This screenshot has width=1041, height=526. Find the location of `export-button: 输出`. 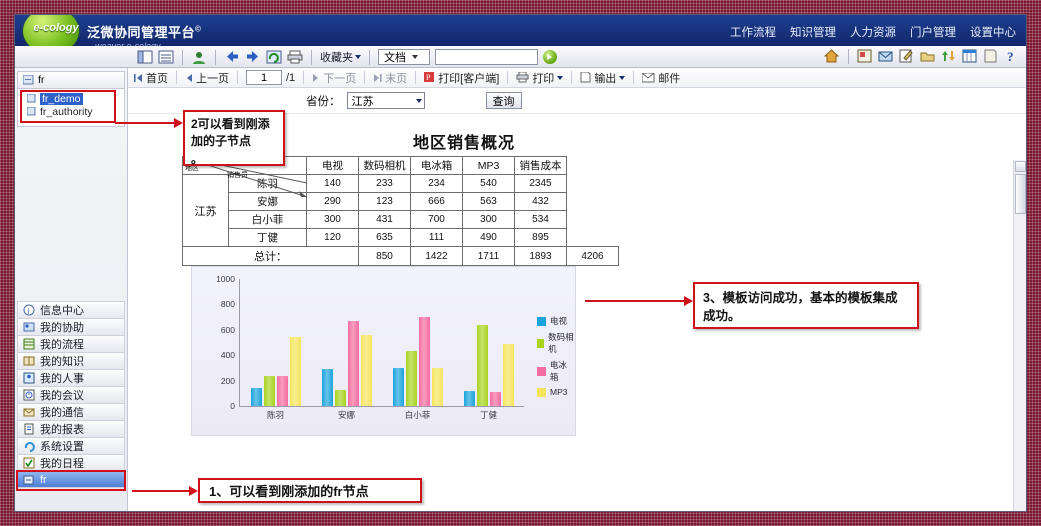

export-button: 输出 is located at coordinates (603, 78).